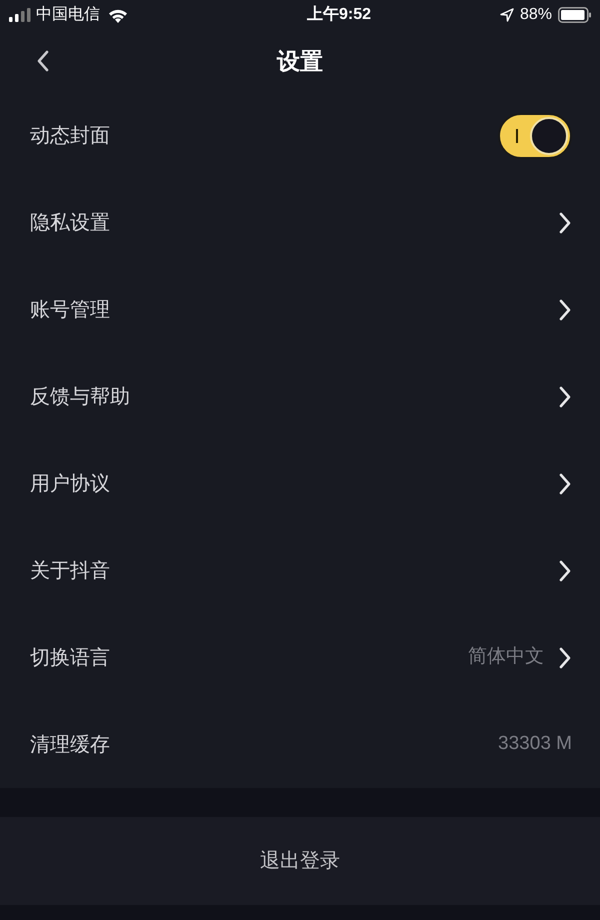 This screenshot has height=920, width=600. Describe the element at coordinates (506, 657) in the screenshot. I see `row-value: 简体中文` at that location.